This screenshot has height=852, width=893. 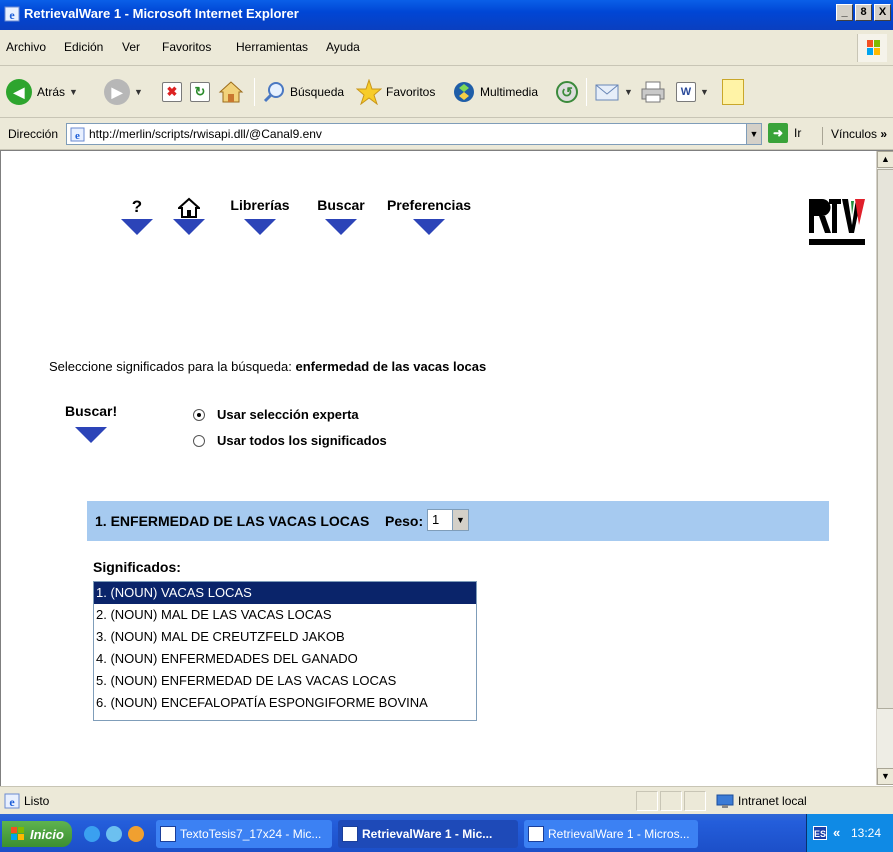 I want to click on minimize-button: _, so click(x=844, y=12).